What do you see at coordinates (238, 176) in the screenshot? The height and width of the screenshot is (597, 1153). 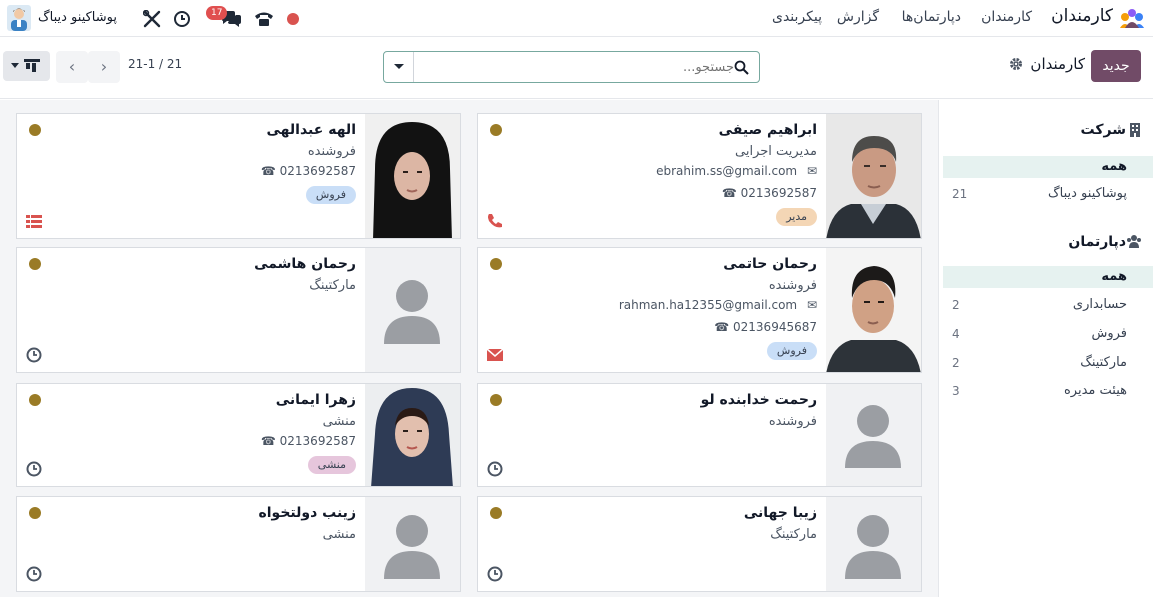 I see `employee-card: الهه عبدالهی فروشنده ☎ 0213692587 فروش` at bounding box center [238, 176].